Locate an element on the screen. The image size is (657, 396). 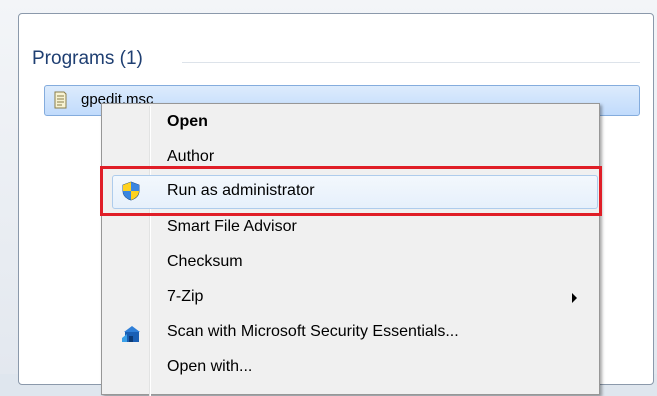
menu-item-checksum: Checksum is located at coordinates (349, 262).